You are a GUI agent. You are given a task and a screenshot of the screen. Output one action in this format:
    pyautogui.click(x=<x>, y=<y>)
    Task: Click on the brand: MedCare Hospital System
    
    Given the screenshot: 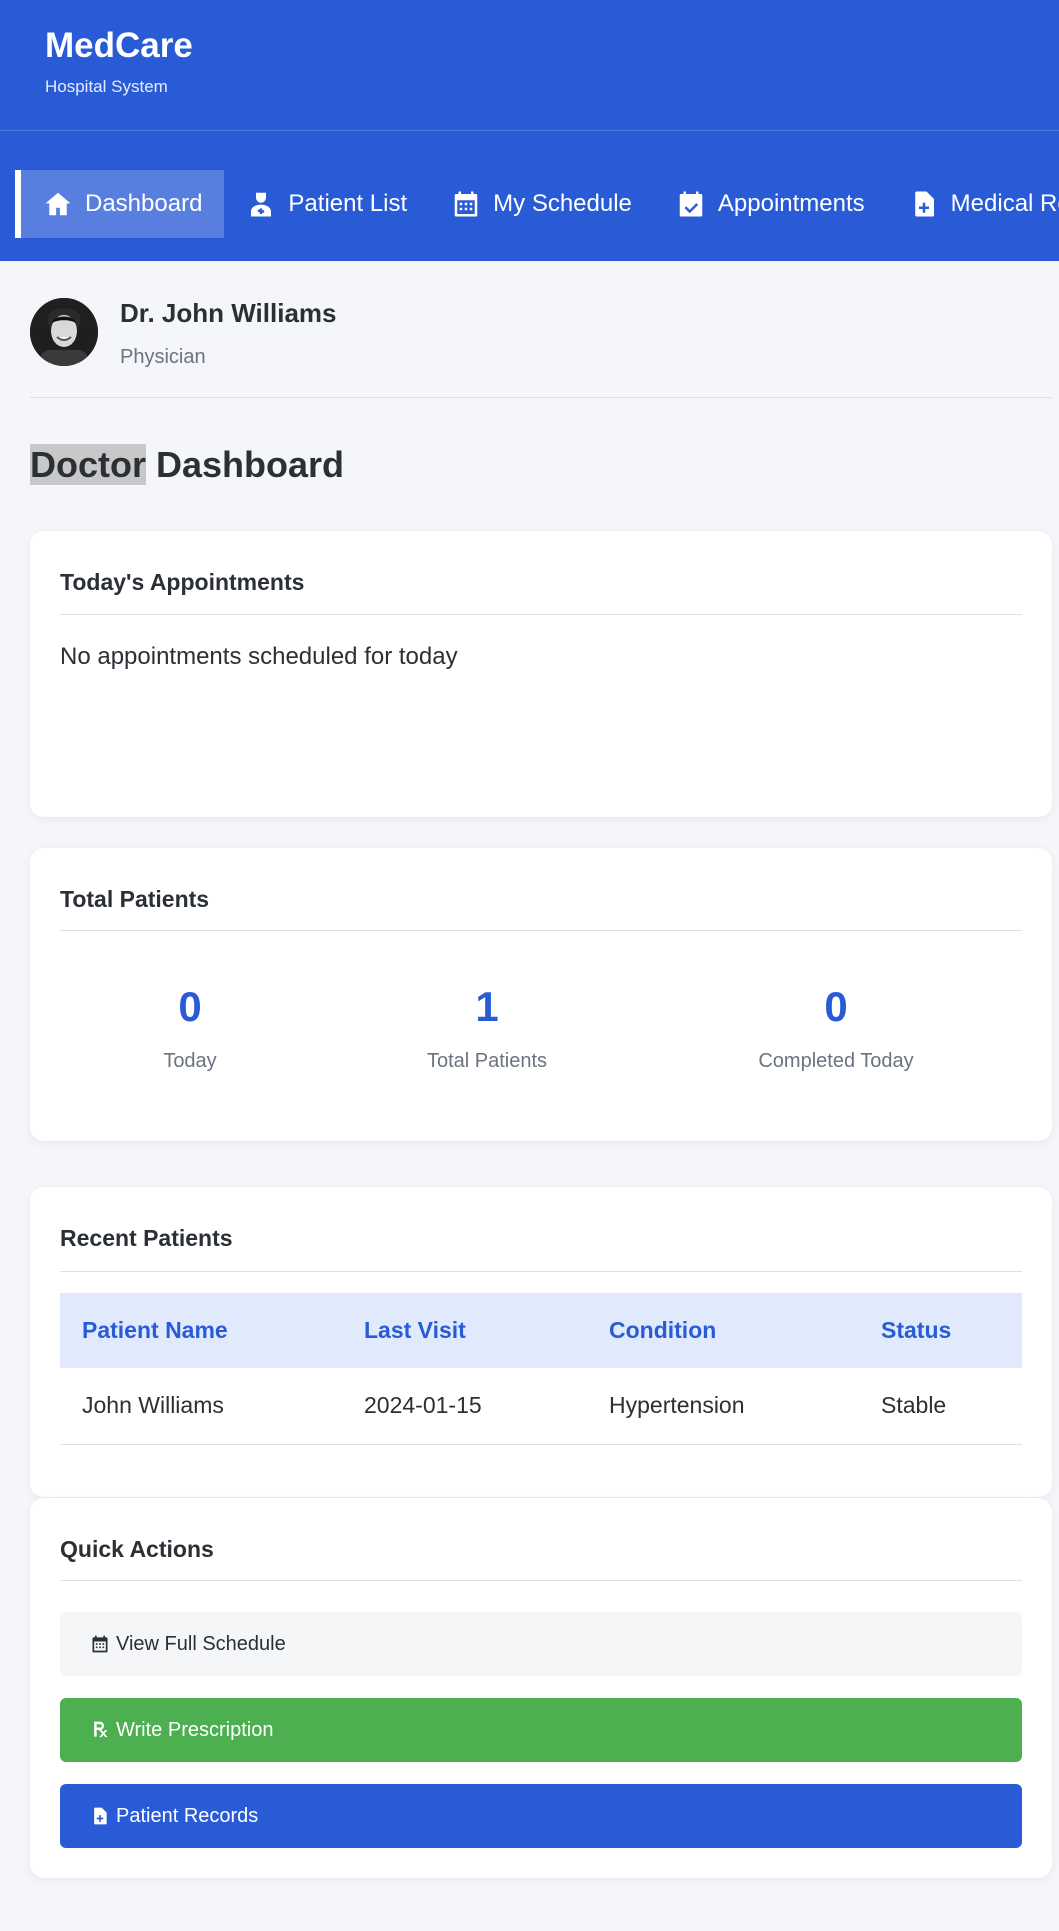 What is the action you would take?
    pyautogui.click(x=119, y=61)
    